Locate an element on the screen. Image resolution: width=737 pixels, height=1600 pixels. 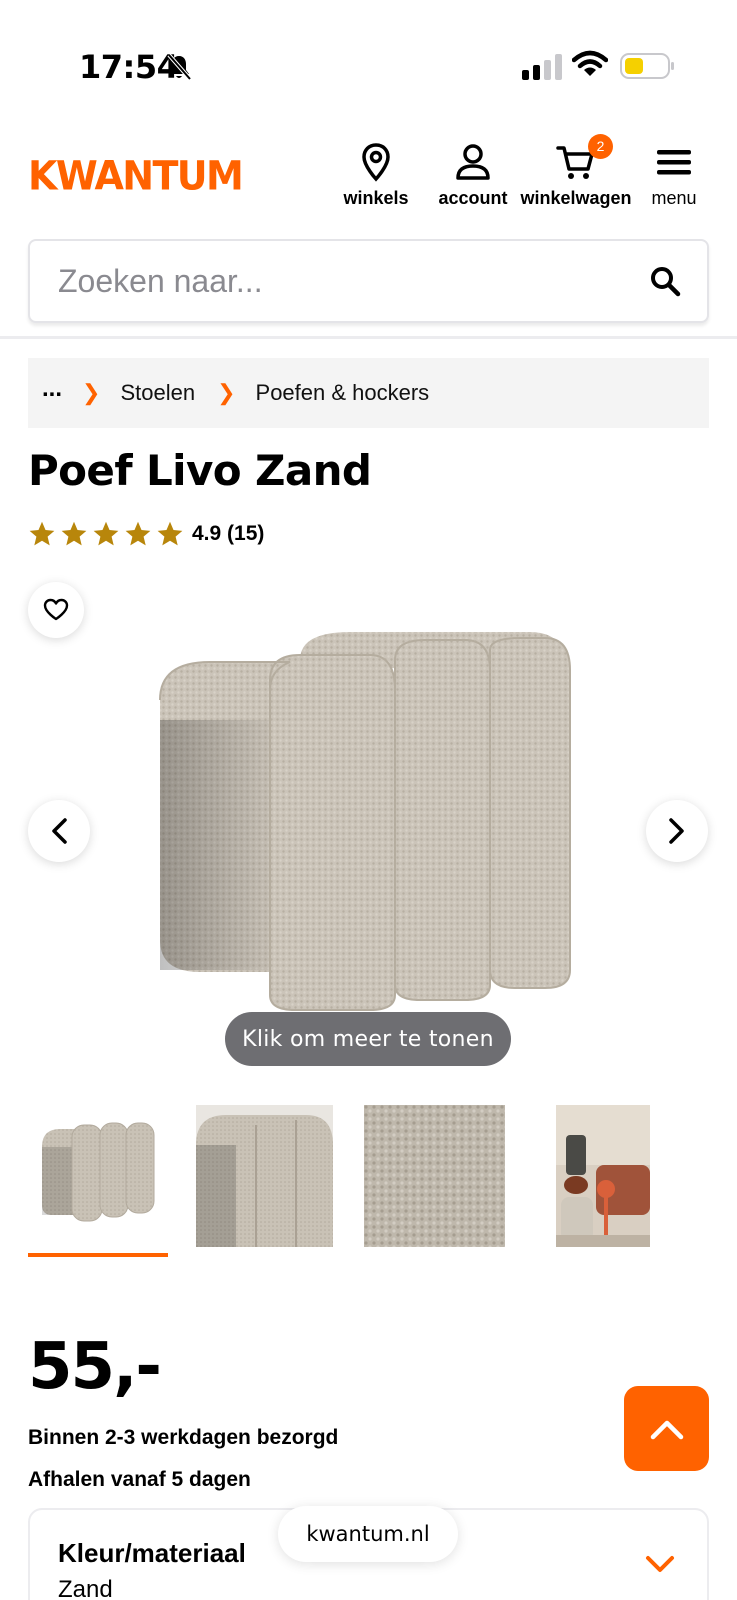
search-input is located at coordinates (338, 281).